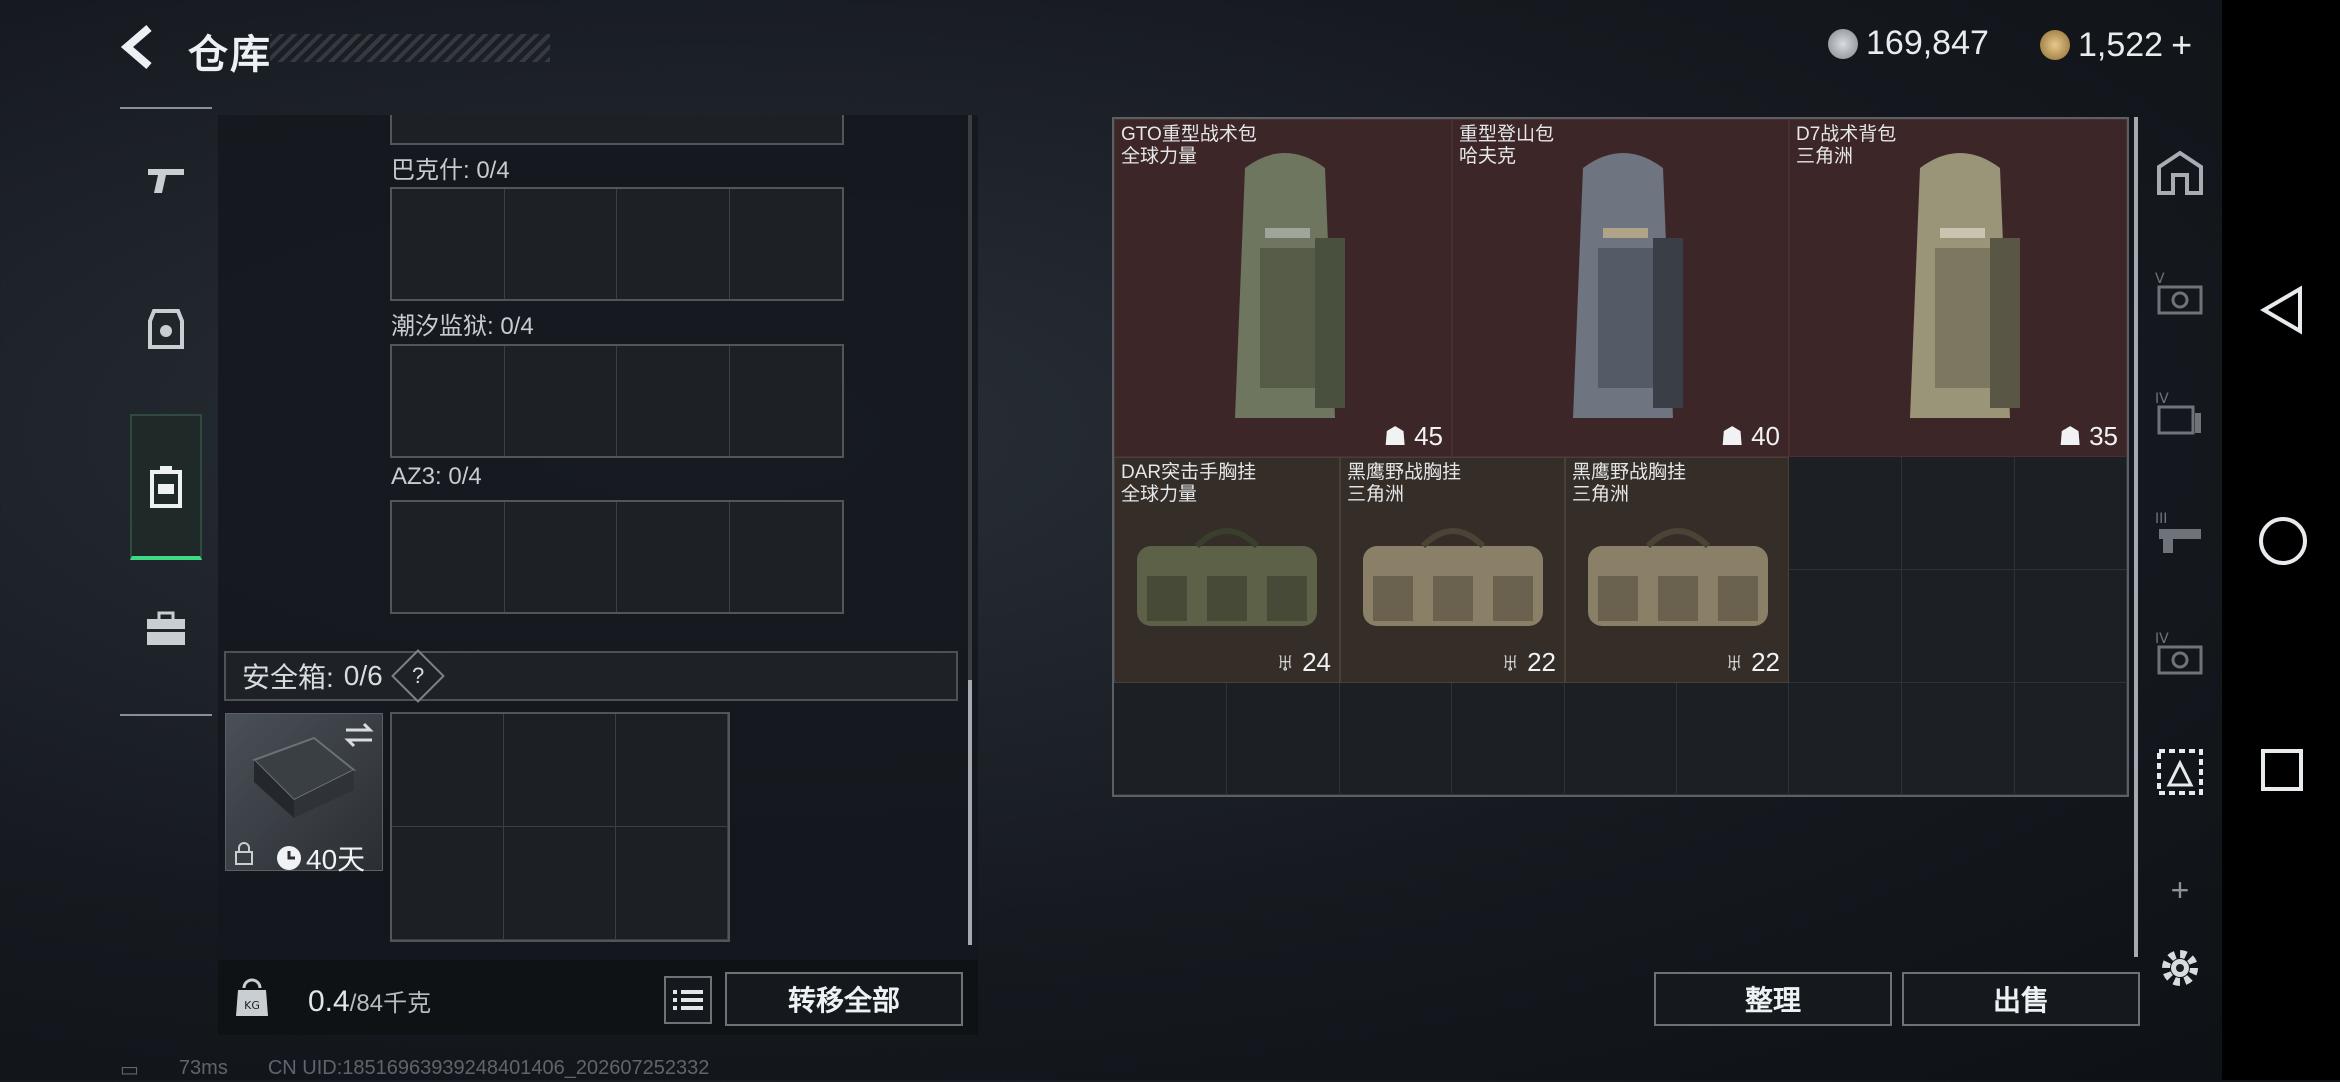 The height and width of the screenshot is (1082, 2340). I want to click on stash-page-3: IV, so click(2180, 412).